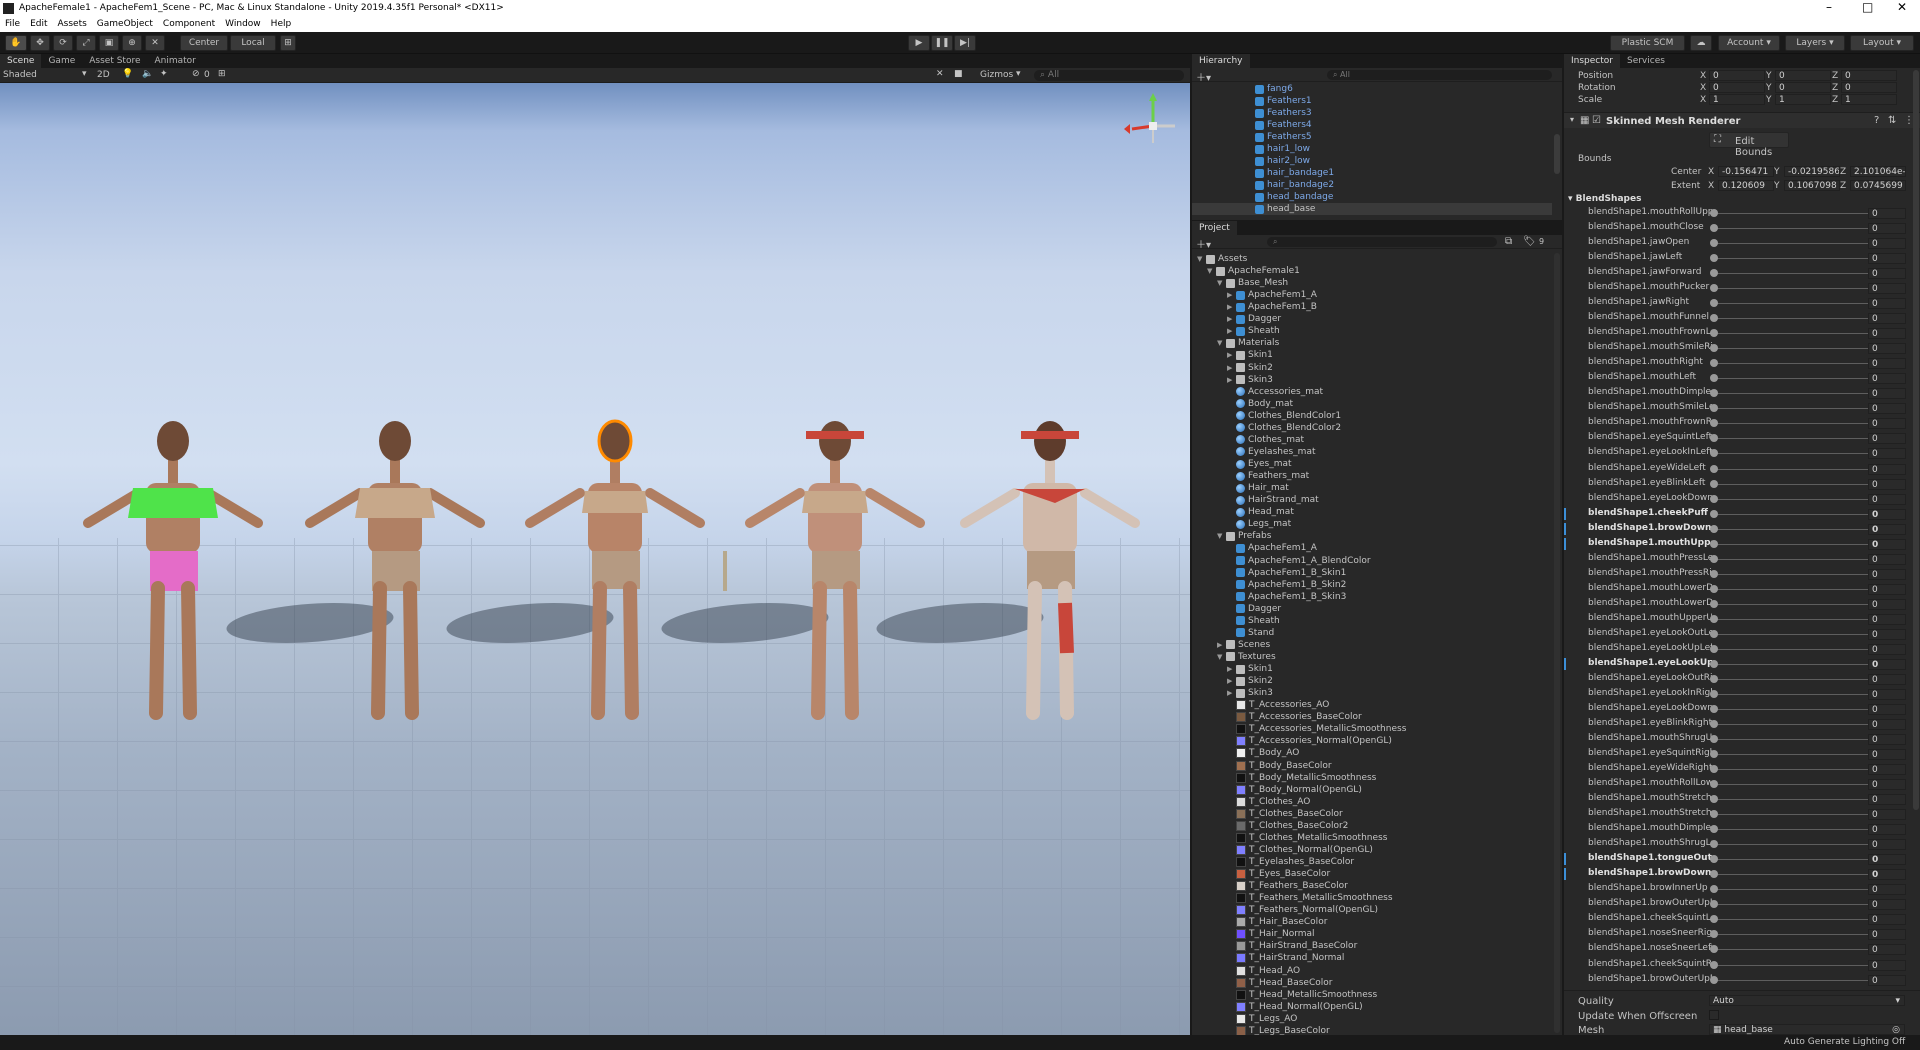 The image size is (1920, 1050). I want to click on project-item: ▶ Skin3, so click(1372, 693).